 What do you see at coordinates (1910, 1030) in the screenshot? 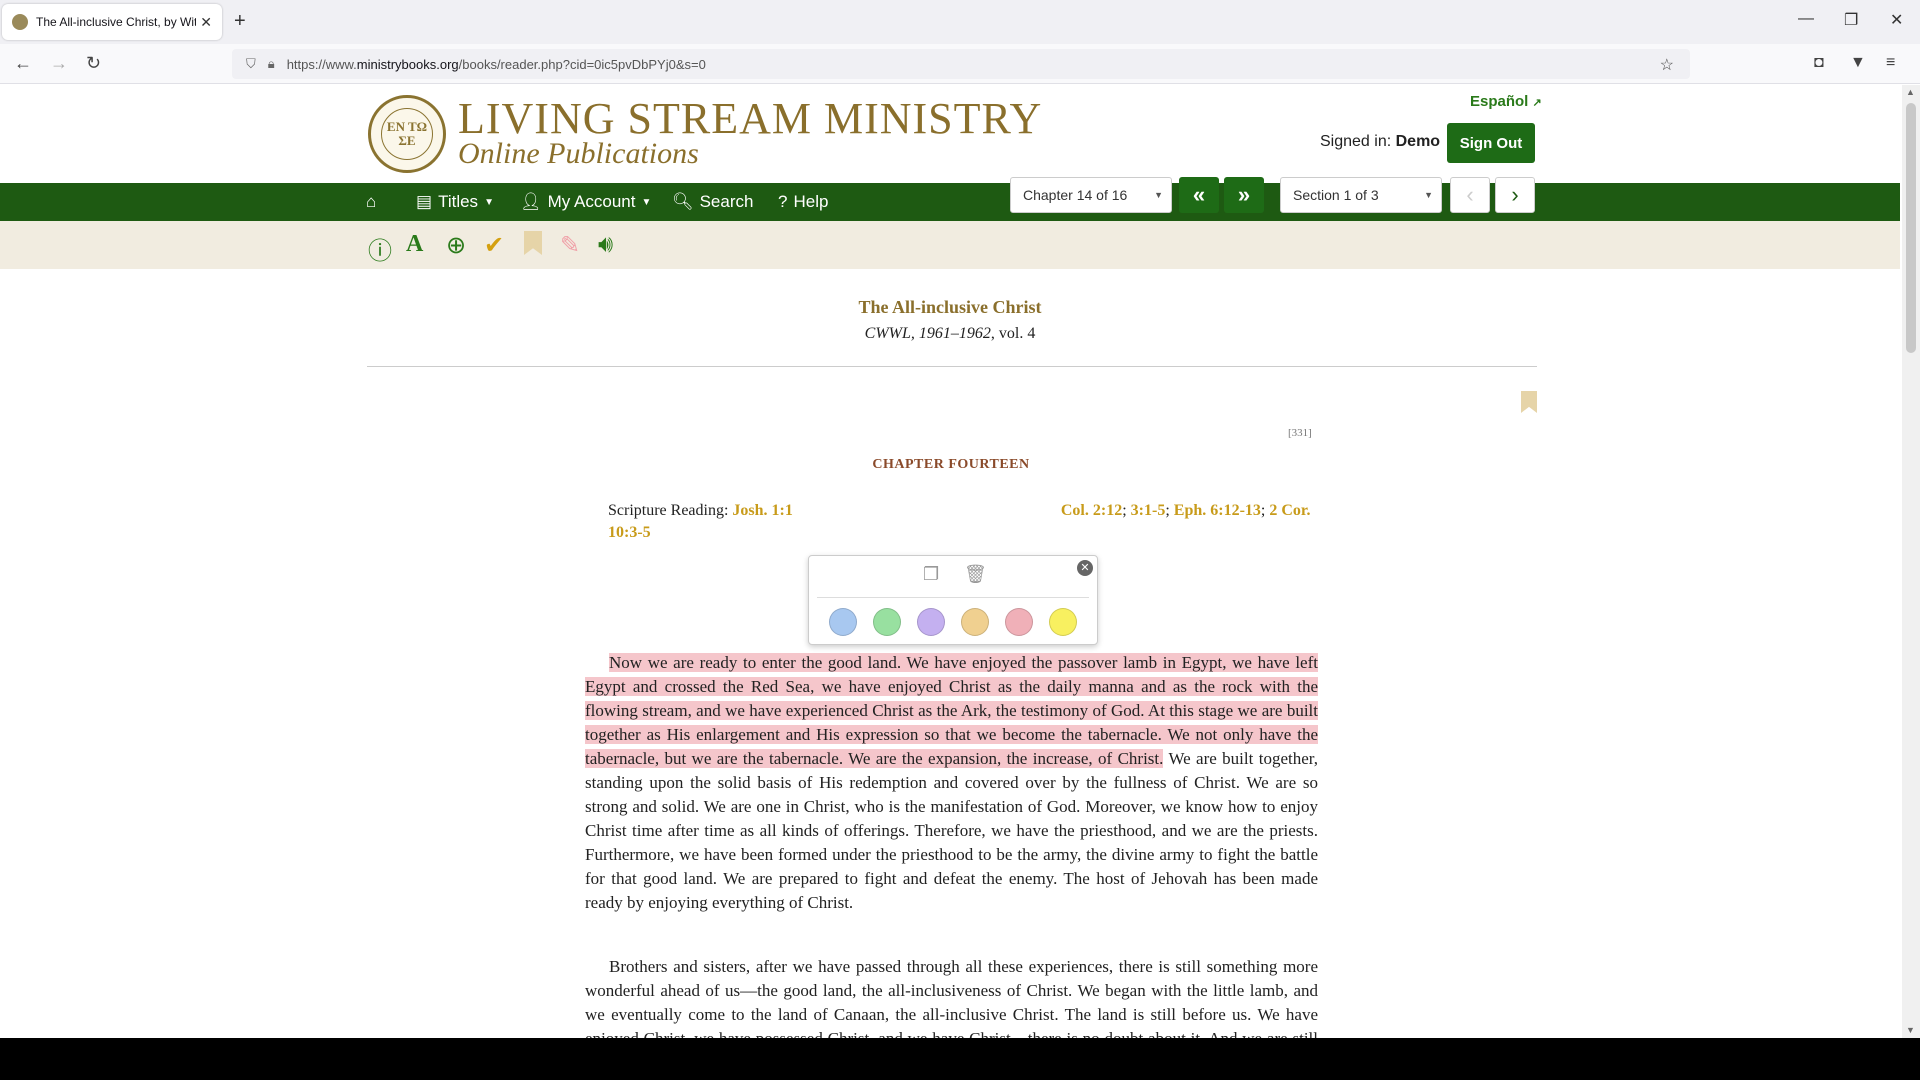
I see `scroll-down-icon: ▼` at bounding box center [1910, 1030].